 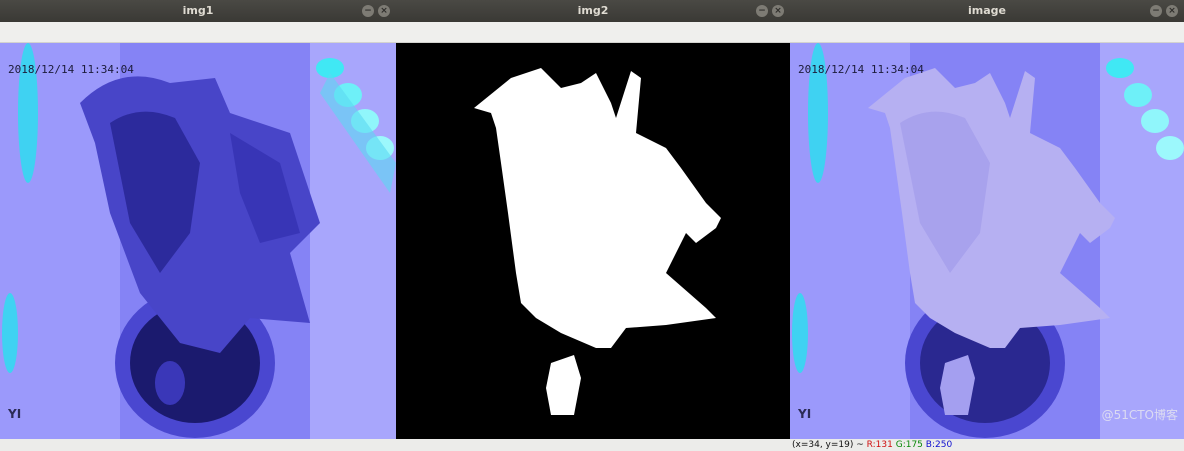 I want to click on title-bar: img2 − ×, so click(x=593, y=11).